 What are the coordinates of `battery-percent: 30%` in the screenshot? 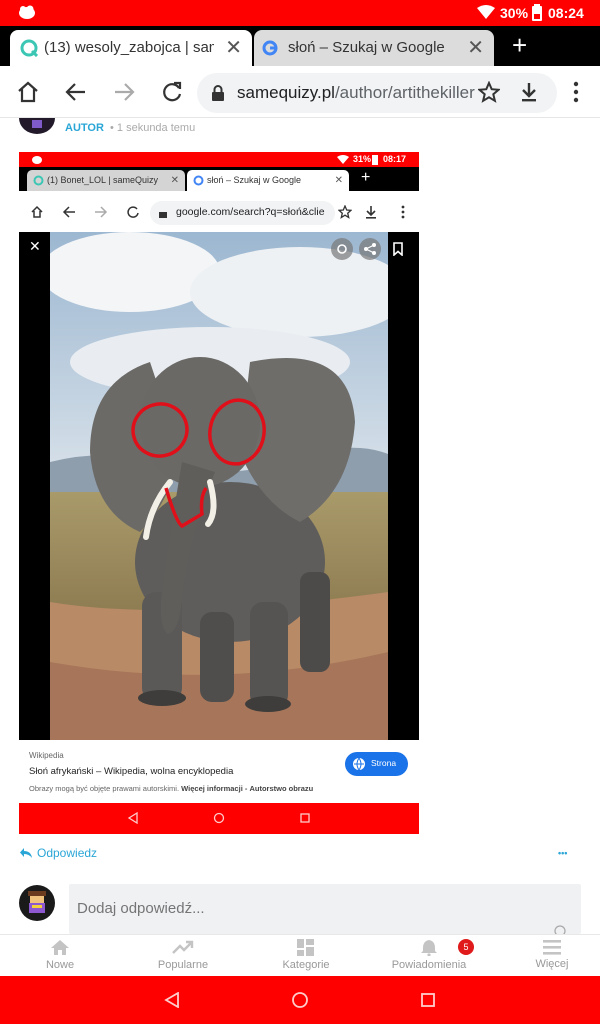 It's located at (514, 13).